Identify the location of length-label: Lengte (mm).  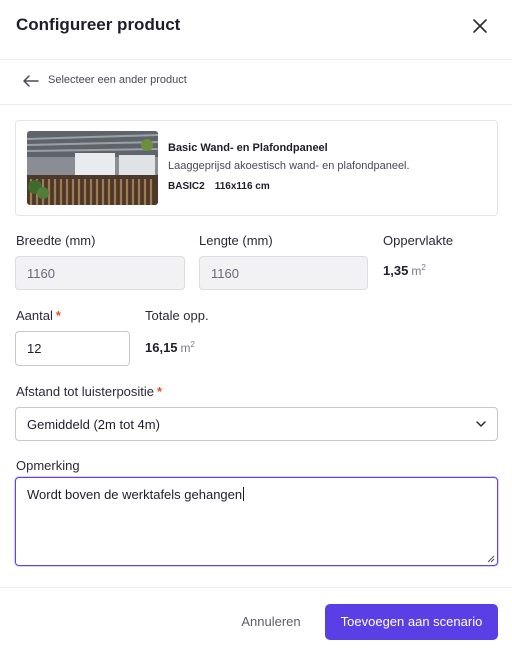
(236, 240).